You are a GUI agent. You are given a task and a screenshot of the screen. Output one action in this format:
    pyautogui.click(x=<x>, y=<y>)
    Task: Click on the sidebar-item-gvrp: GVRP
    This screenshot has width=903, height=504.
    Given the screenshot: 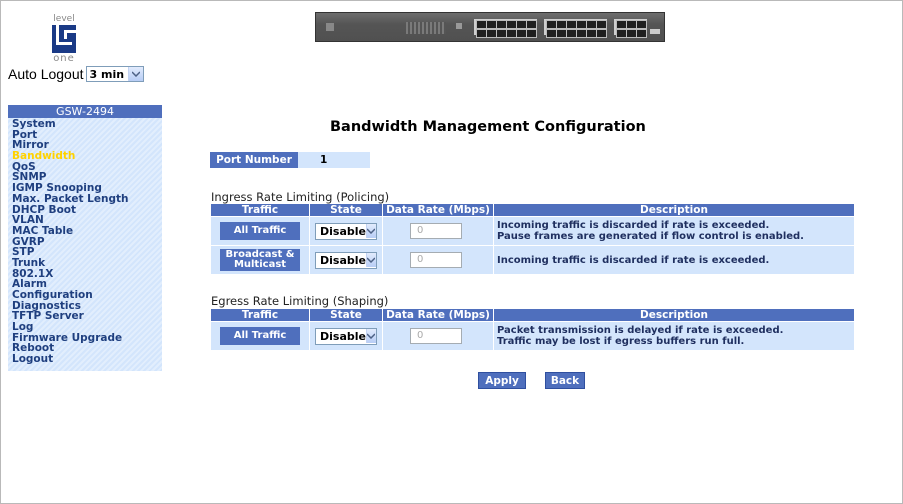 What is the action you would take?
    pyautogui.click(x=87, y=242)
    